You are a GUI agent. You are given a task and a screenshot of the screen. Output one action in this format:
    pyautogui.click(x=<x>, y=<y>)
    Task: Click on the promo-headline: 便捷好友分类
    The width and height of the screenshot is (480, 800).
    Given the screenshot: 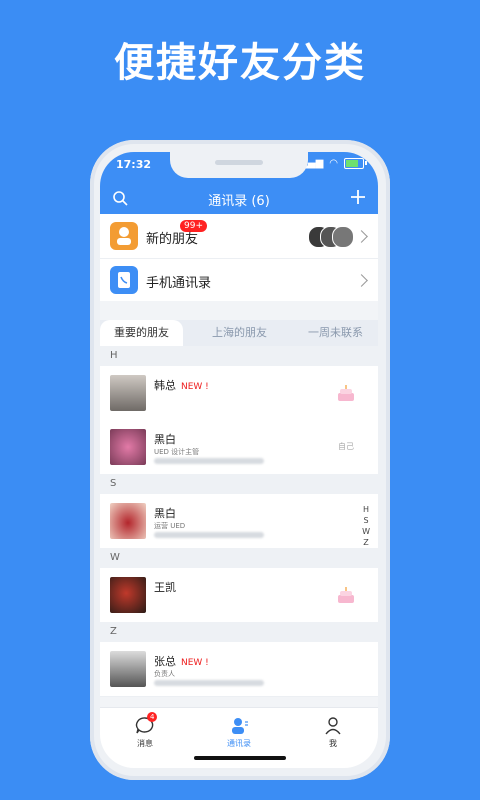 What is the action you would take?
    pyautogui.click(x=240, y=63)
    